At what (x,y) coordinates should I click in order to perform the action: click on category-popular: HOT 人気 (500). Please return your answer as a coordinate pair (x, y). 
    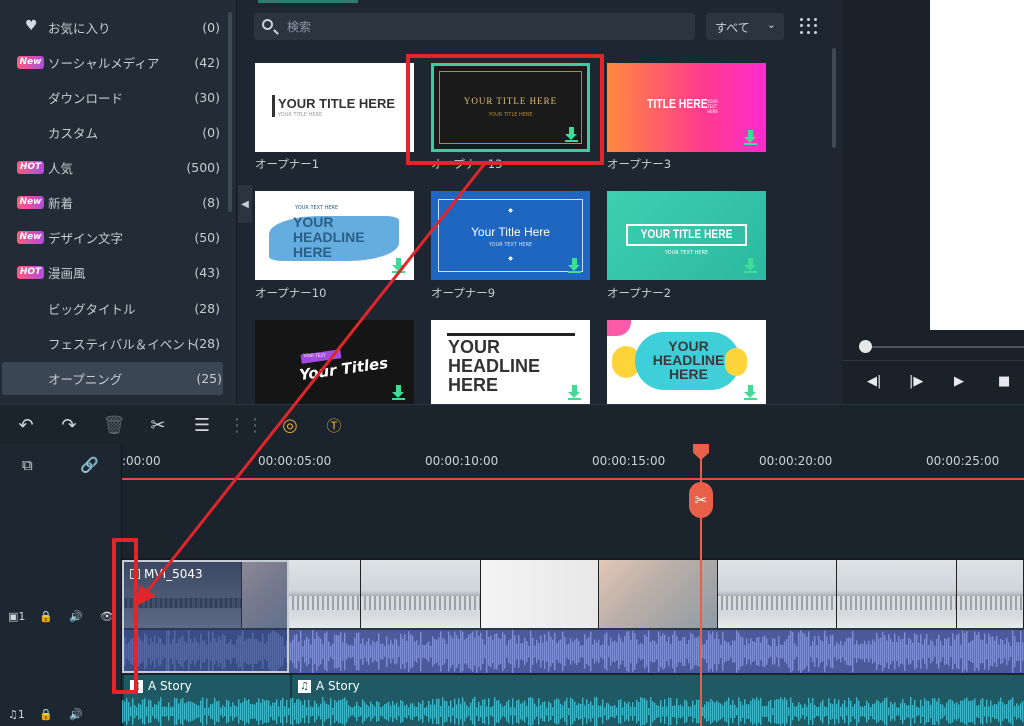
    Looking at the image, I should click on (113, 167).